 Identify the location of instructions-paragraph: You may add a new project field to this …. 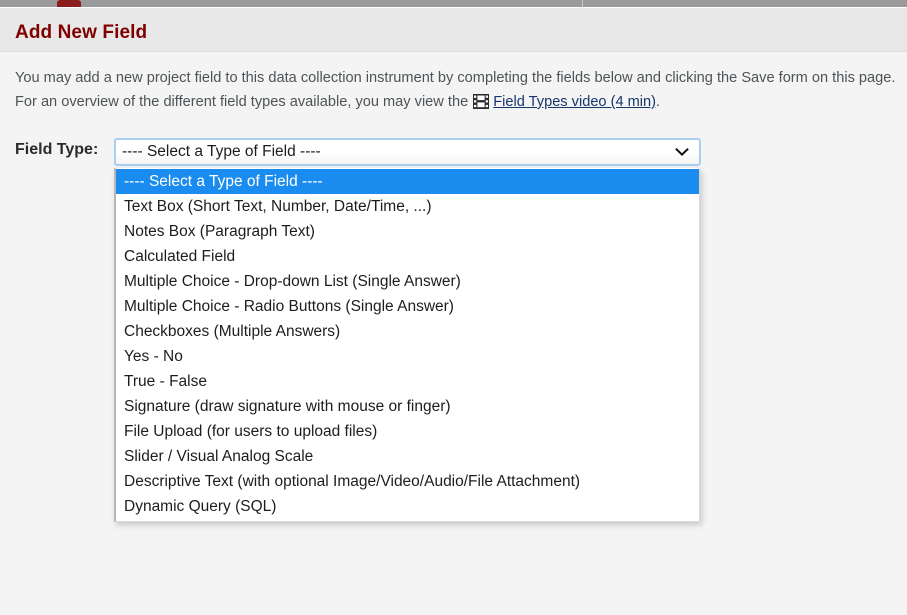
(461, 90).